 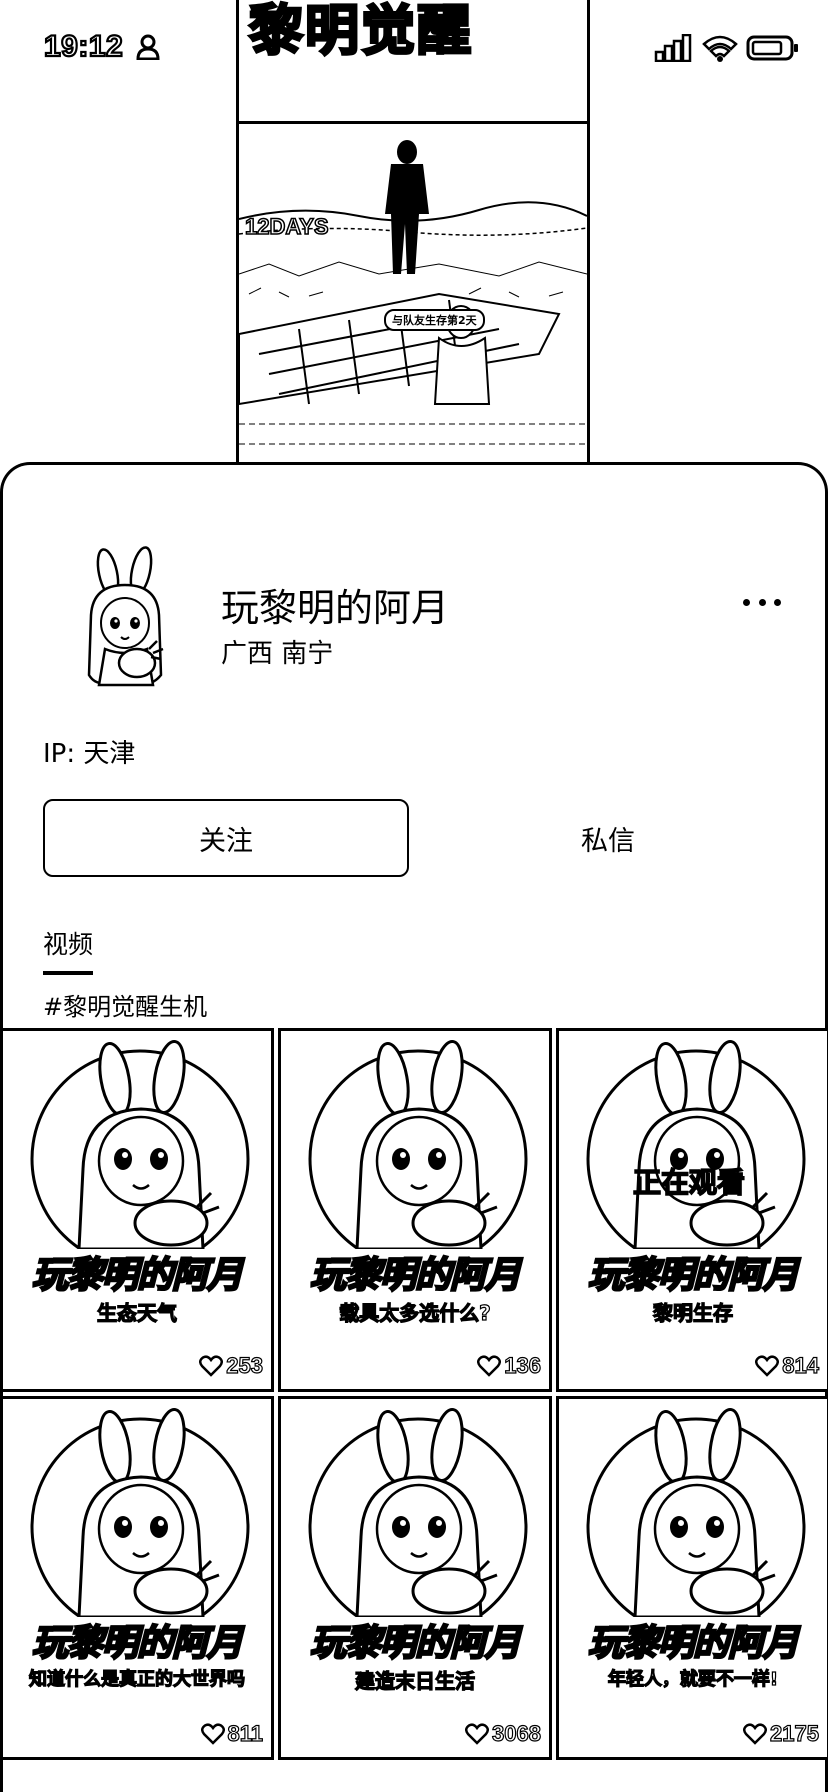 What do you see at coordinates (693, 1679) in the screenshot?
I see `video-card-subtitle: 年轻人，就要不一样!` at bounding box center [693, 1679].